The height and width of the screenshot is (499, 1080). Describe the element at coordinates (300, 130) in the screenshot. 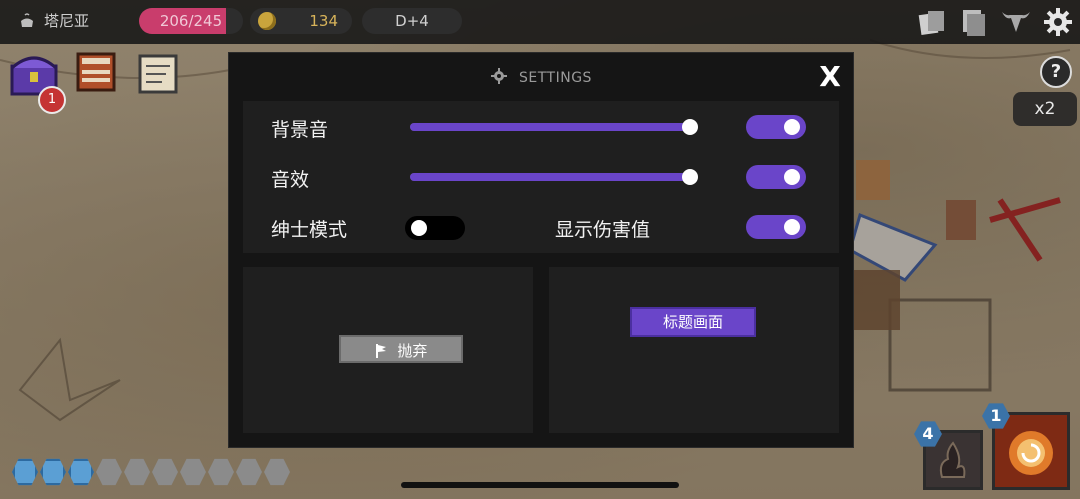

I see `bgm-label: 背景音` at that location.